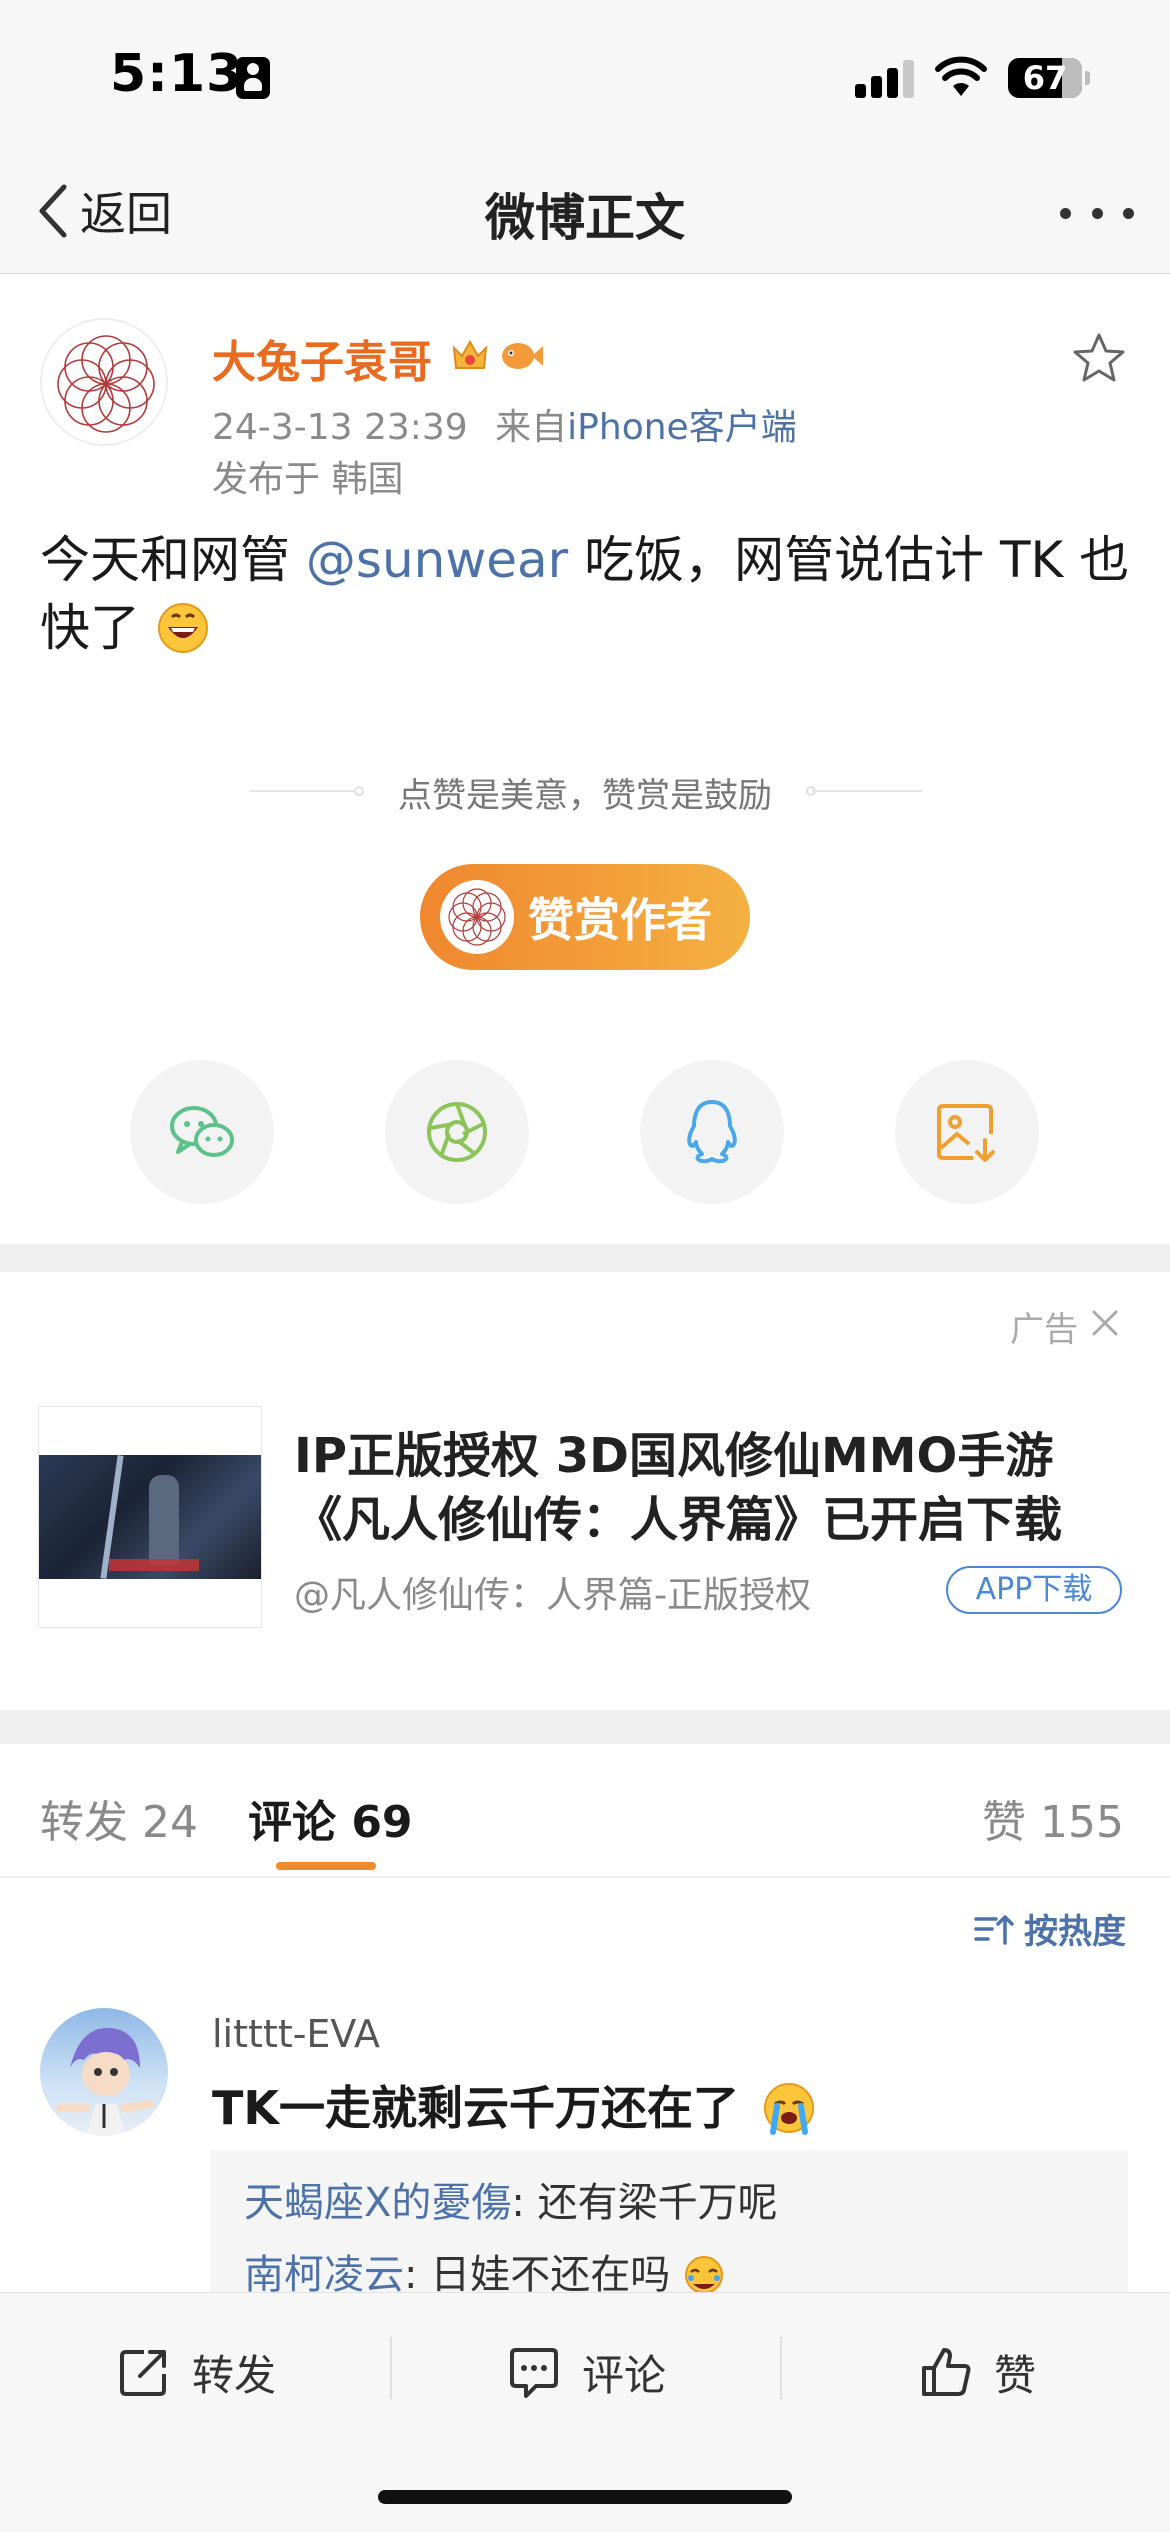  Describe the element at coordinates (789, 2109) in the screenshot. I see `crying-emoji-icon` at that location.